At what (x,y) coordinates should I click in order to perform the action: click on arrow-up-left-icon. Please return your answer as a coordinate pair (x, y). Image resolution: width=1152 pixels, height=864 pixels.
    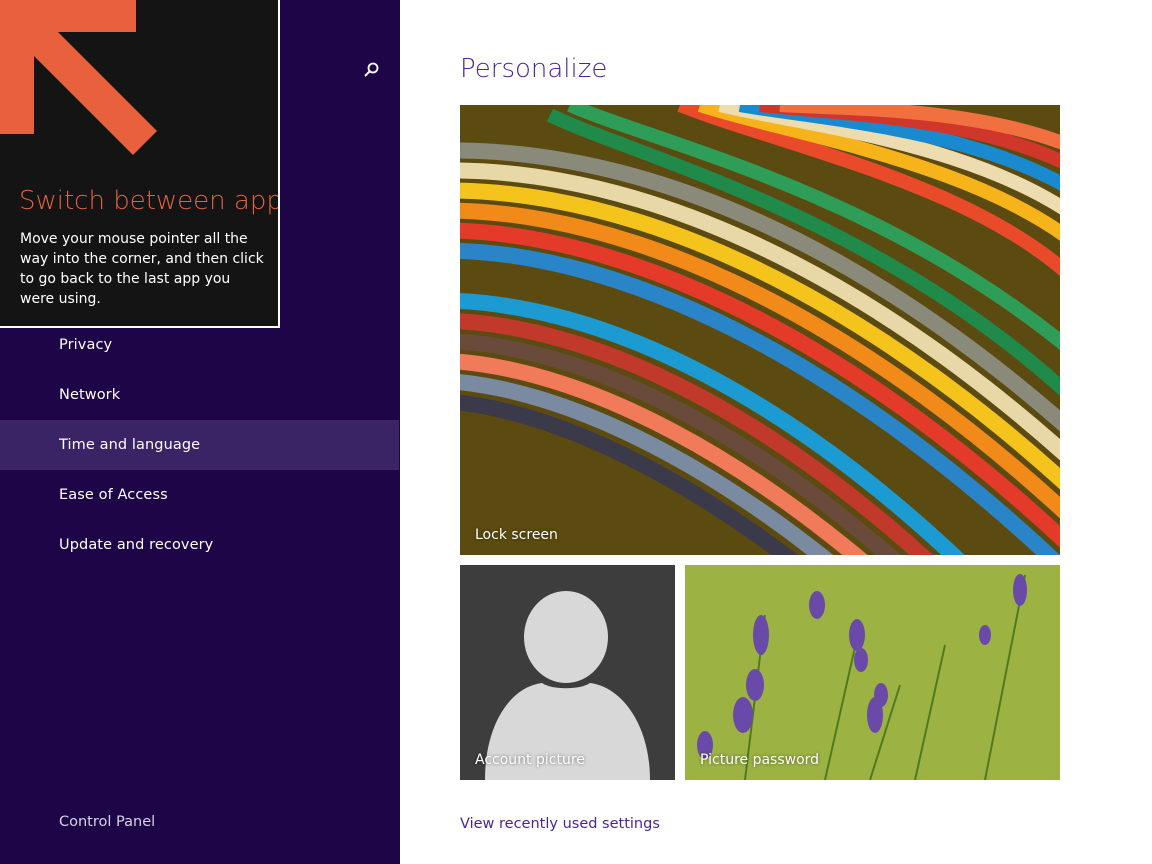
    Looking at the image, I should click on (78, 77).